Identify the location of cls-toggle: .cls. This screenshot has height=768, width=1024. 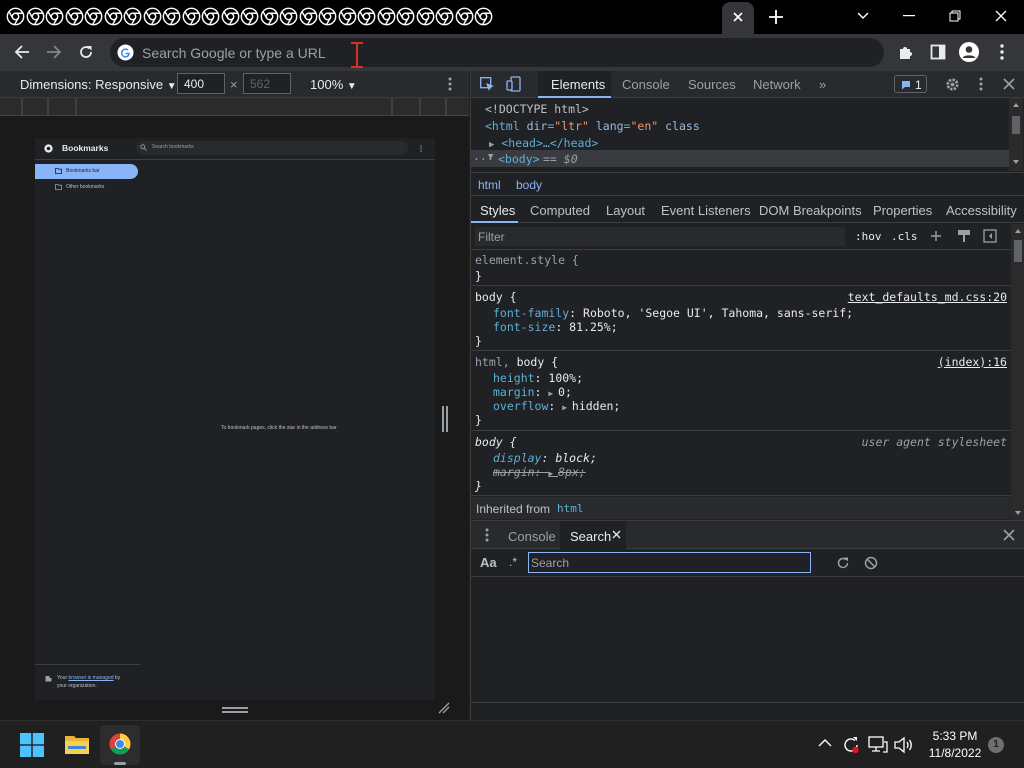
(904, 236).